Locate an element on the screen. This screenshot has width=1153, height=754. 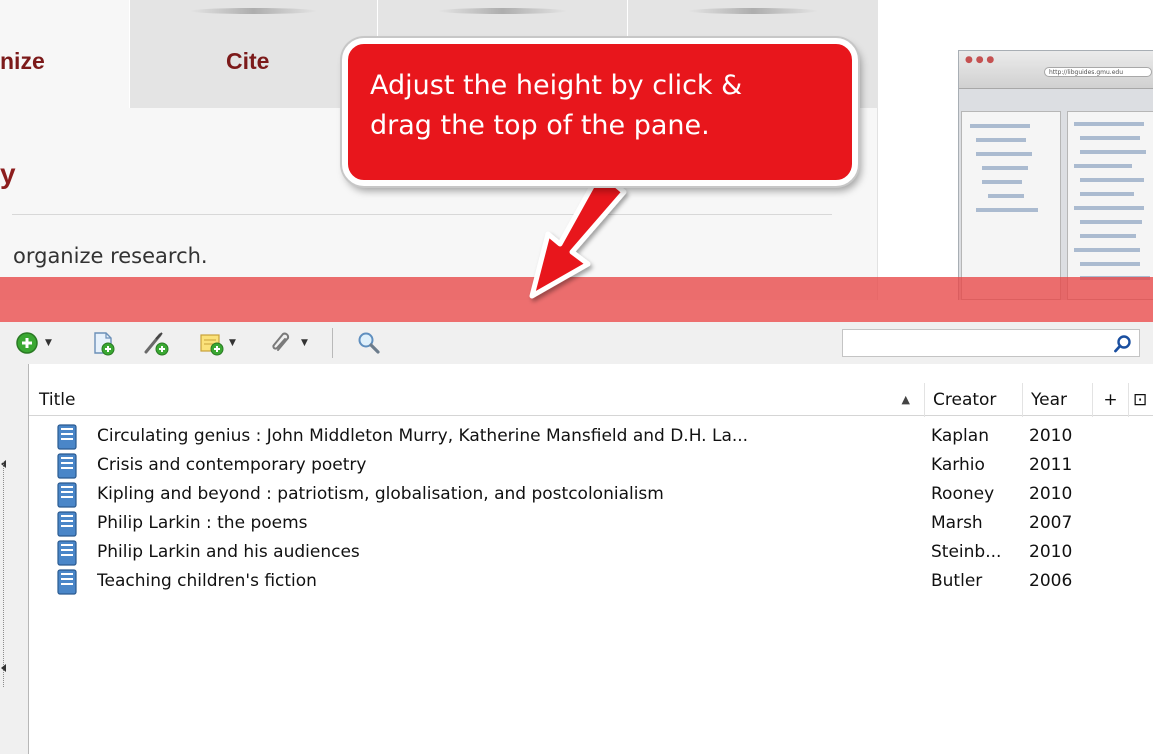
web-tab-cite: Cite is located at coordinates (254, 54).